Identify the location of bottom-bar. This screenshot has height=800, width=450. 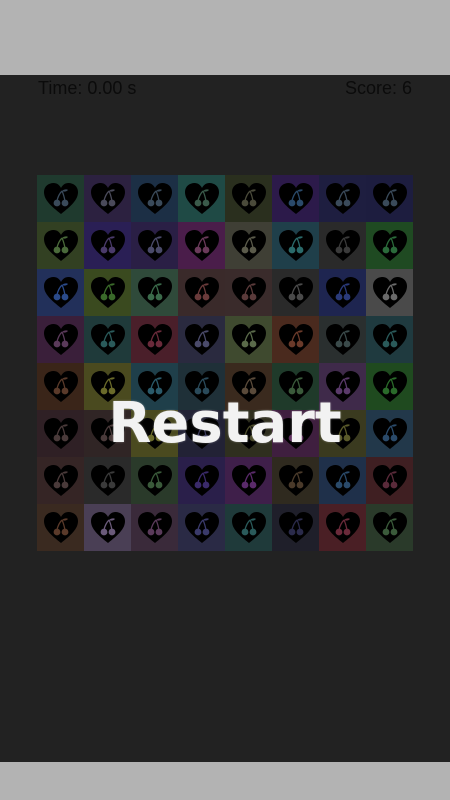
(225, 781).